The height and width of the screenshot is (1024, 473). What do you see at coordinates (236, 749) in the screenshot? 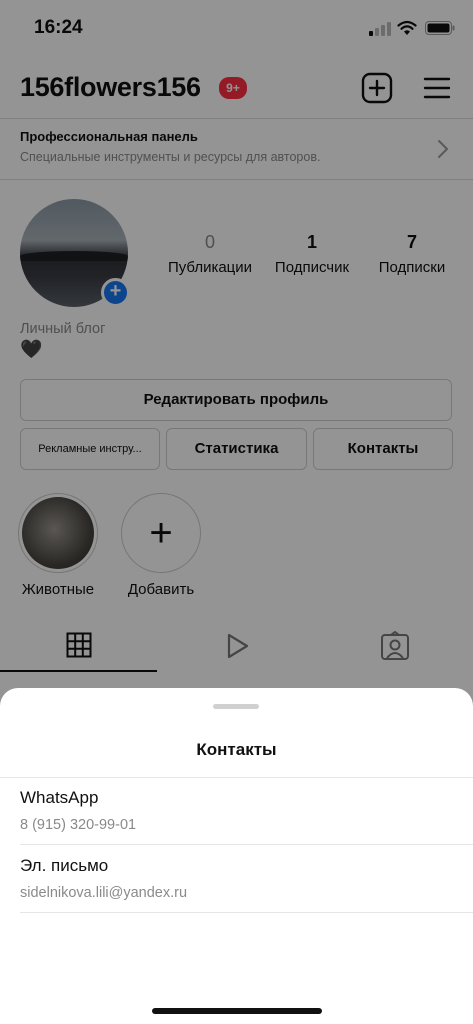
I see `sheet-title: Контакты` at bounding box center [236, 749].